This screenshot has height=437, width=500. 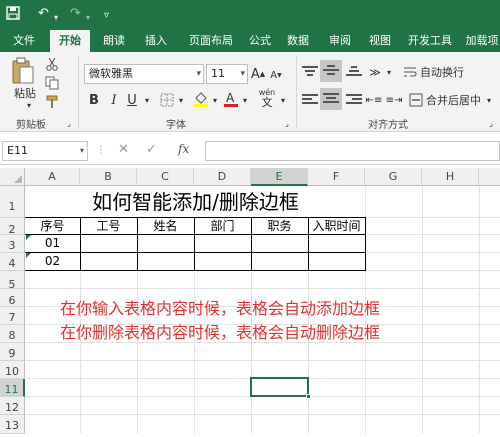 I want to click on redo-icon: ↷, so click(x=75, y=14).